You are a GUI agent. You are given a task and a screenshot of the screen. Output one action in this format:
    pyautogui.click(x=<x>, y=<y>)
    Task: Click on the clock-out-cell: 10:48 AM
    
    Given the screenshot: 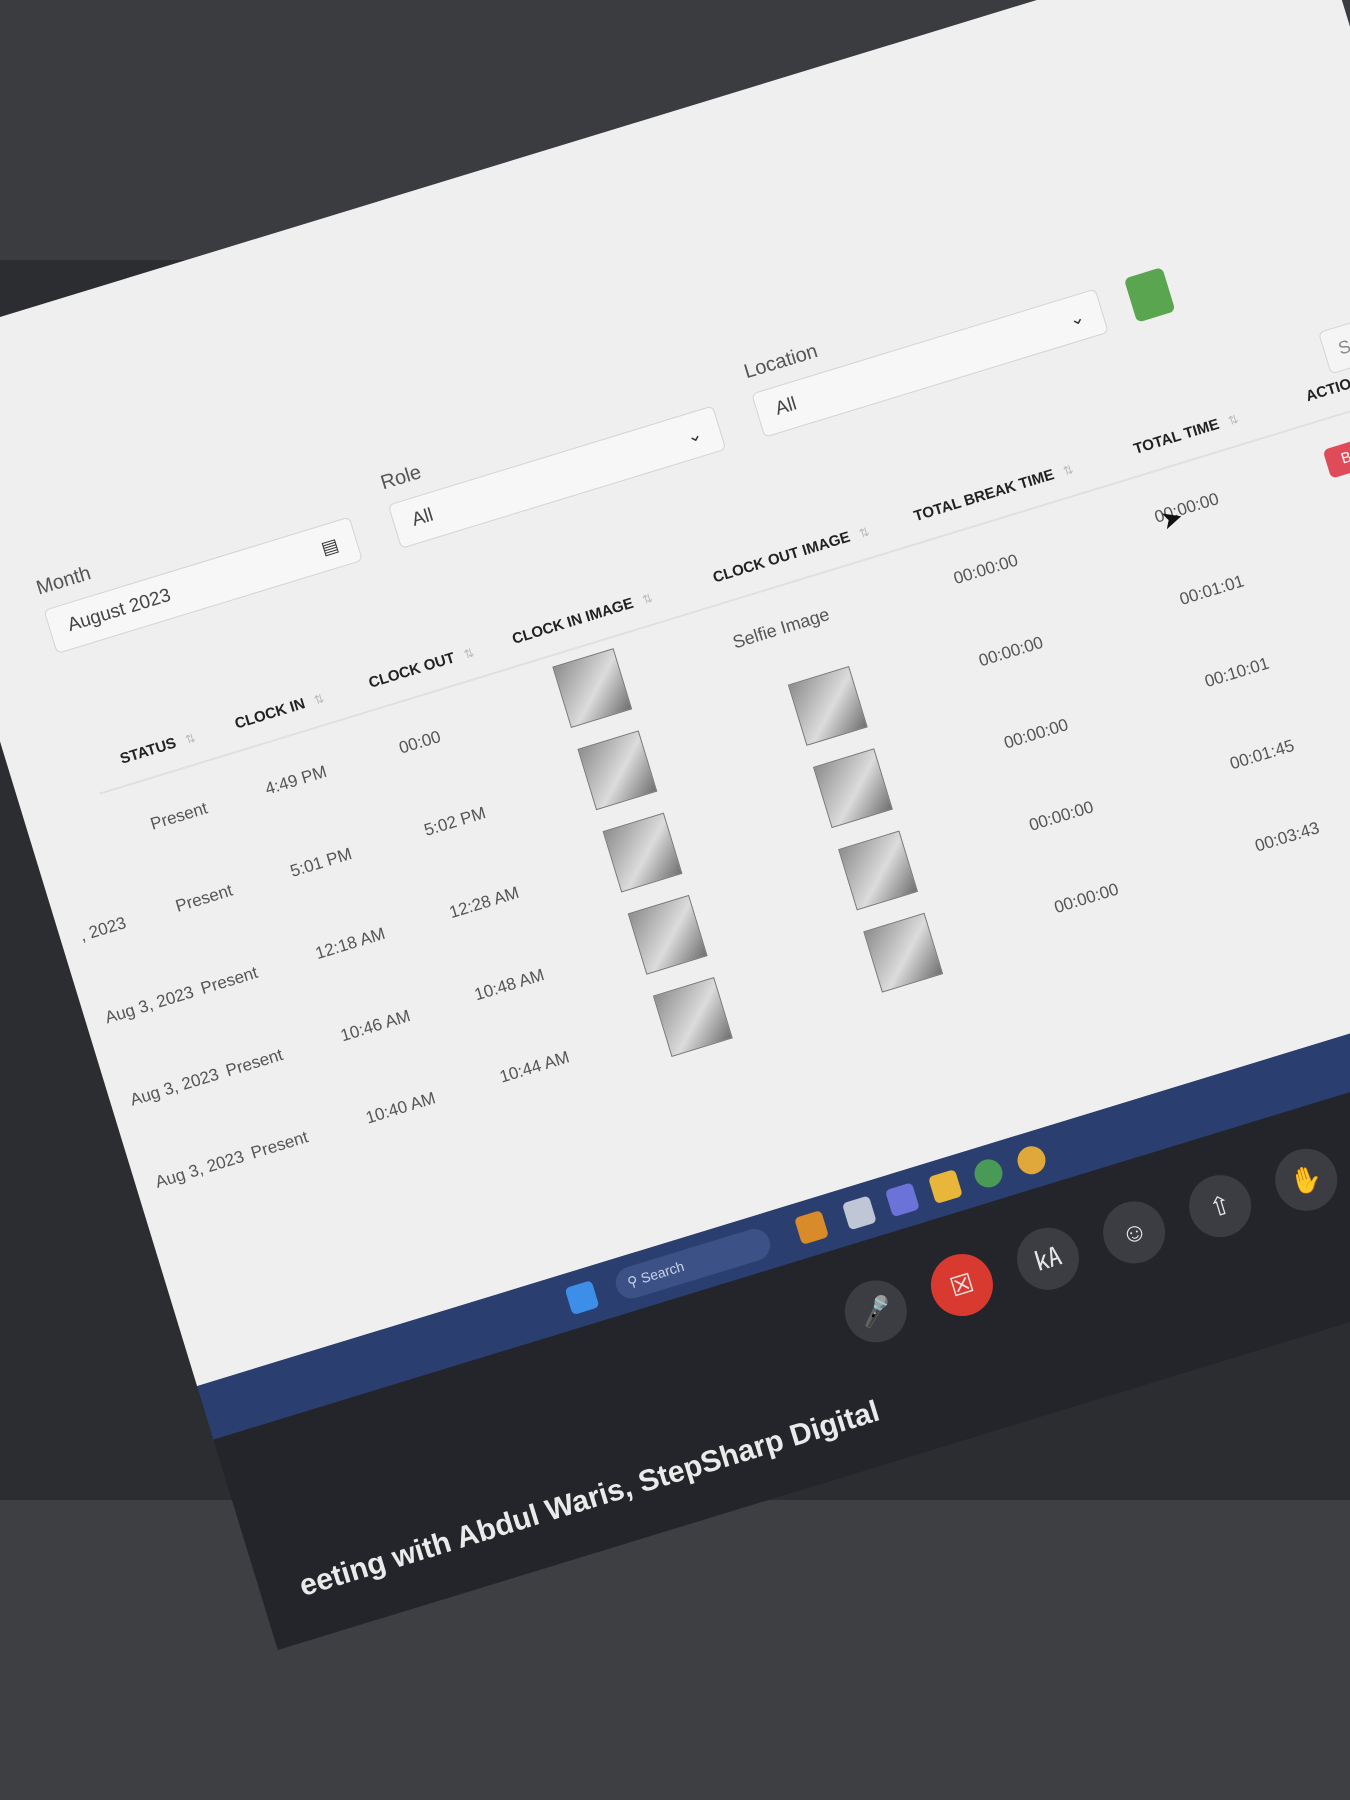 What is the action you would take?
    pyautogui.click(x=509, y=985)
    